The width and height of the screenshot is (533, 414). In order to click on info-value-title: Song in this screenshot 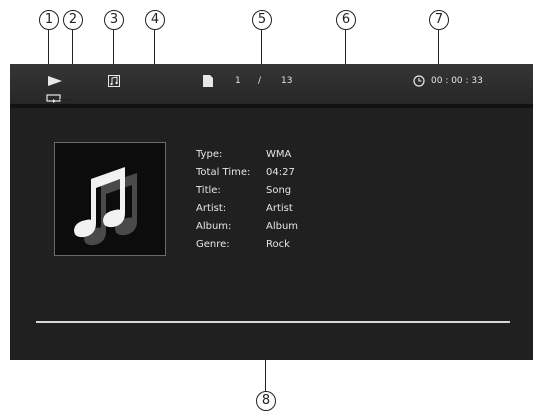, I will do `click(279, 190)`.